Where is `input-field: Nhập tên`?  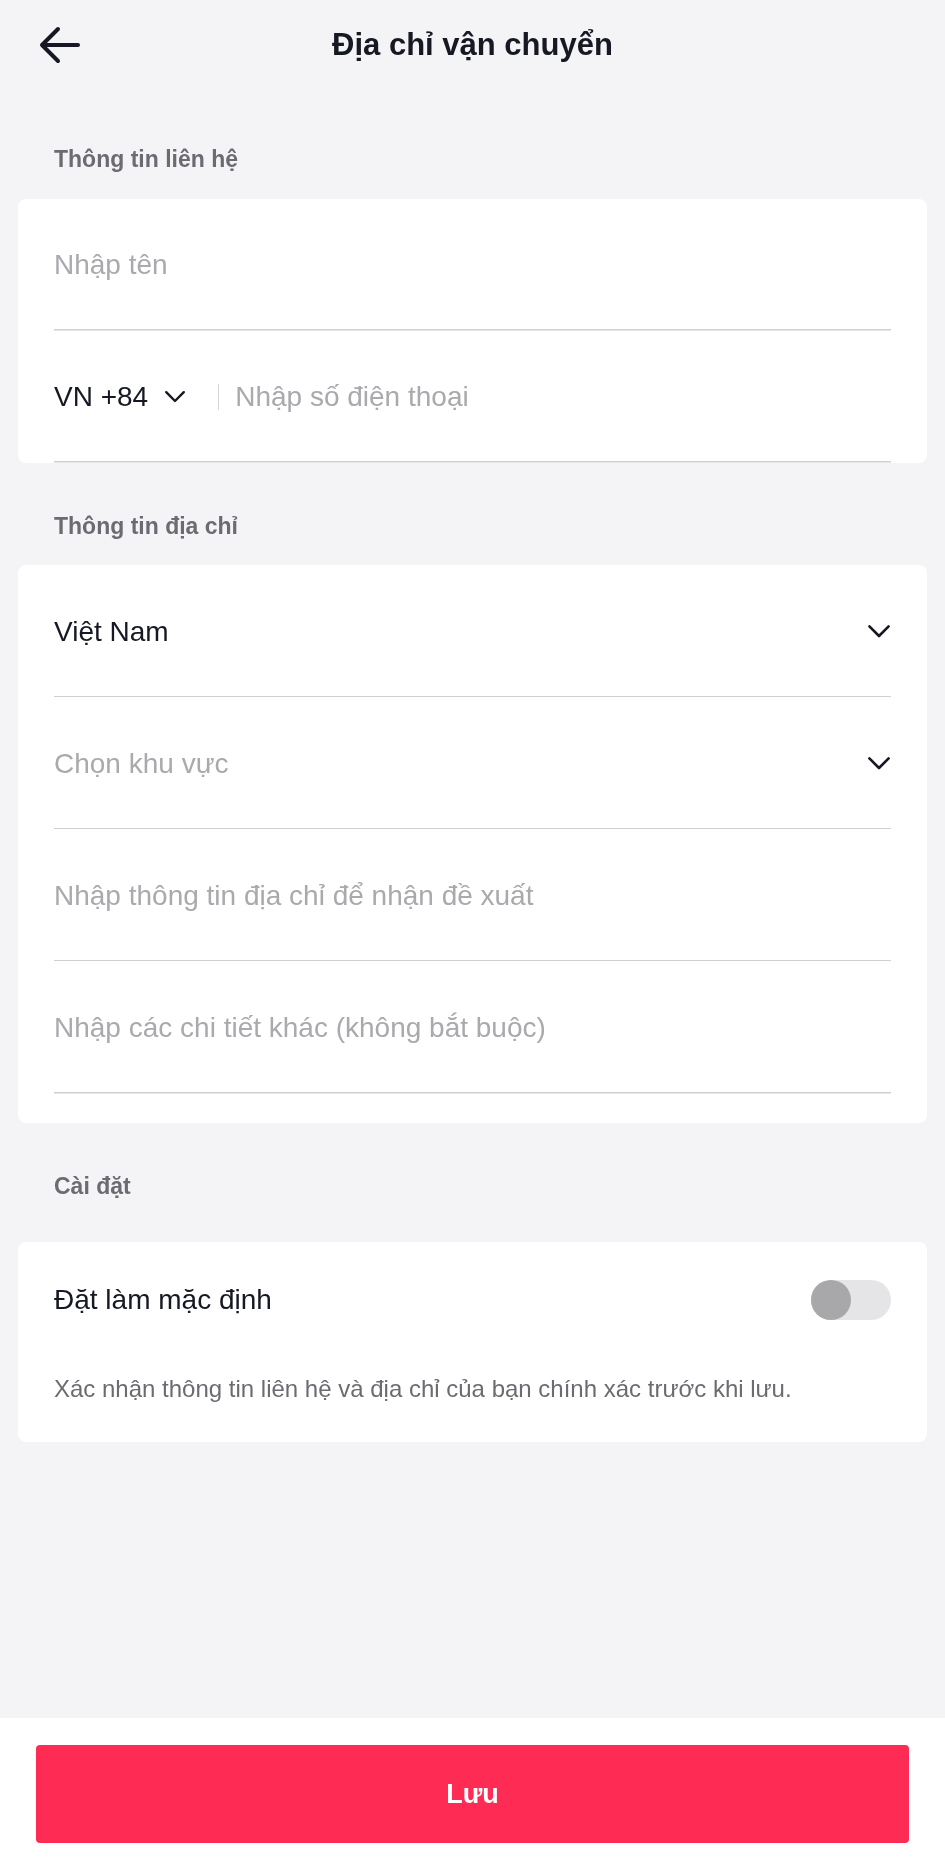
input-field: Nhập tên is located at coordinates (472, 264).